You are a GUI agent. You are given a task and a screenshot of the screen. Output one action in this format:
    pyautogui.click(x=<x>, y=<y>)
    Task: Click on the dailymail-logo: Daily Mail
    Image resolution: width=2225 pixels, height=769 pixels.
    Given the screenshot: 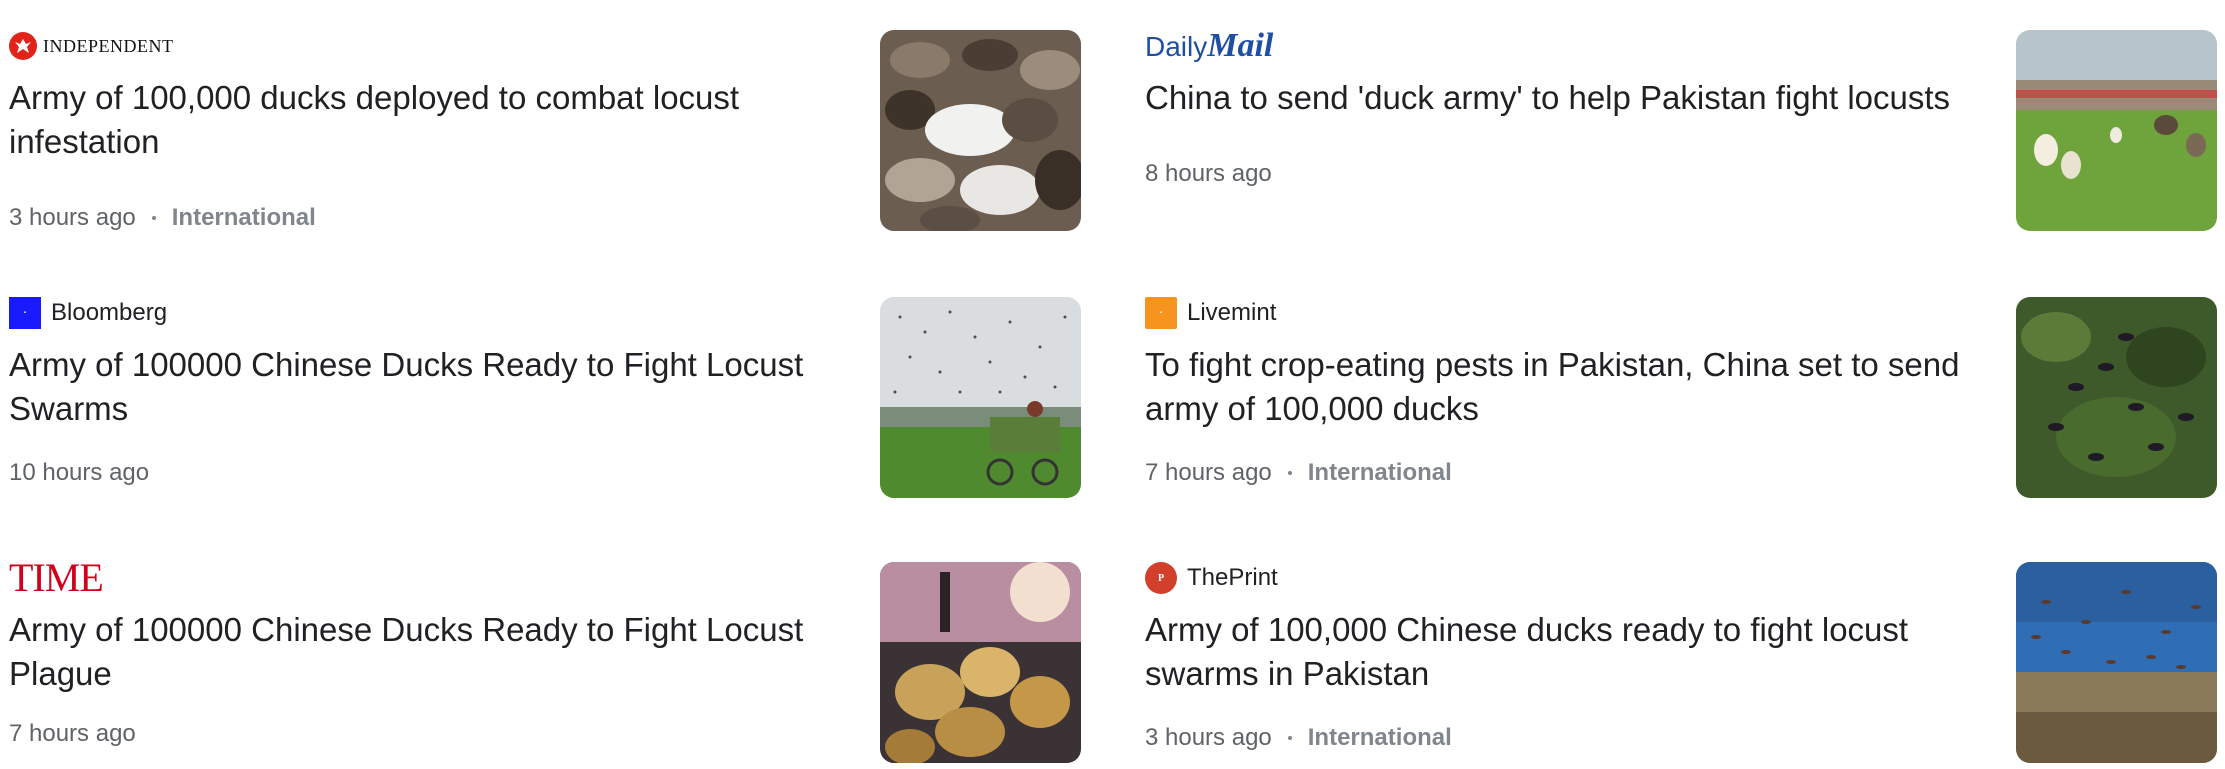 What is the action you would take?
    pyautogui.click(x=1209, y=46)
    